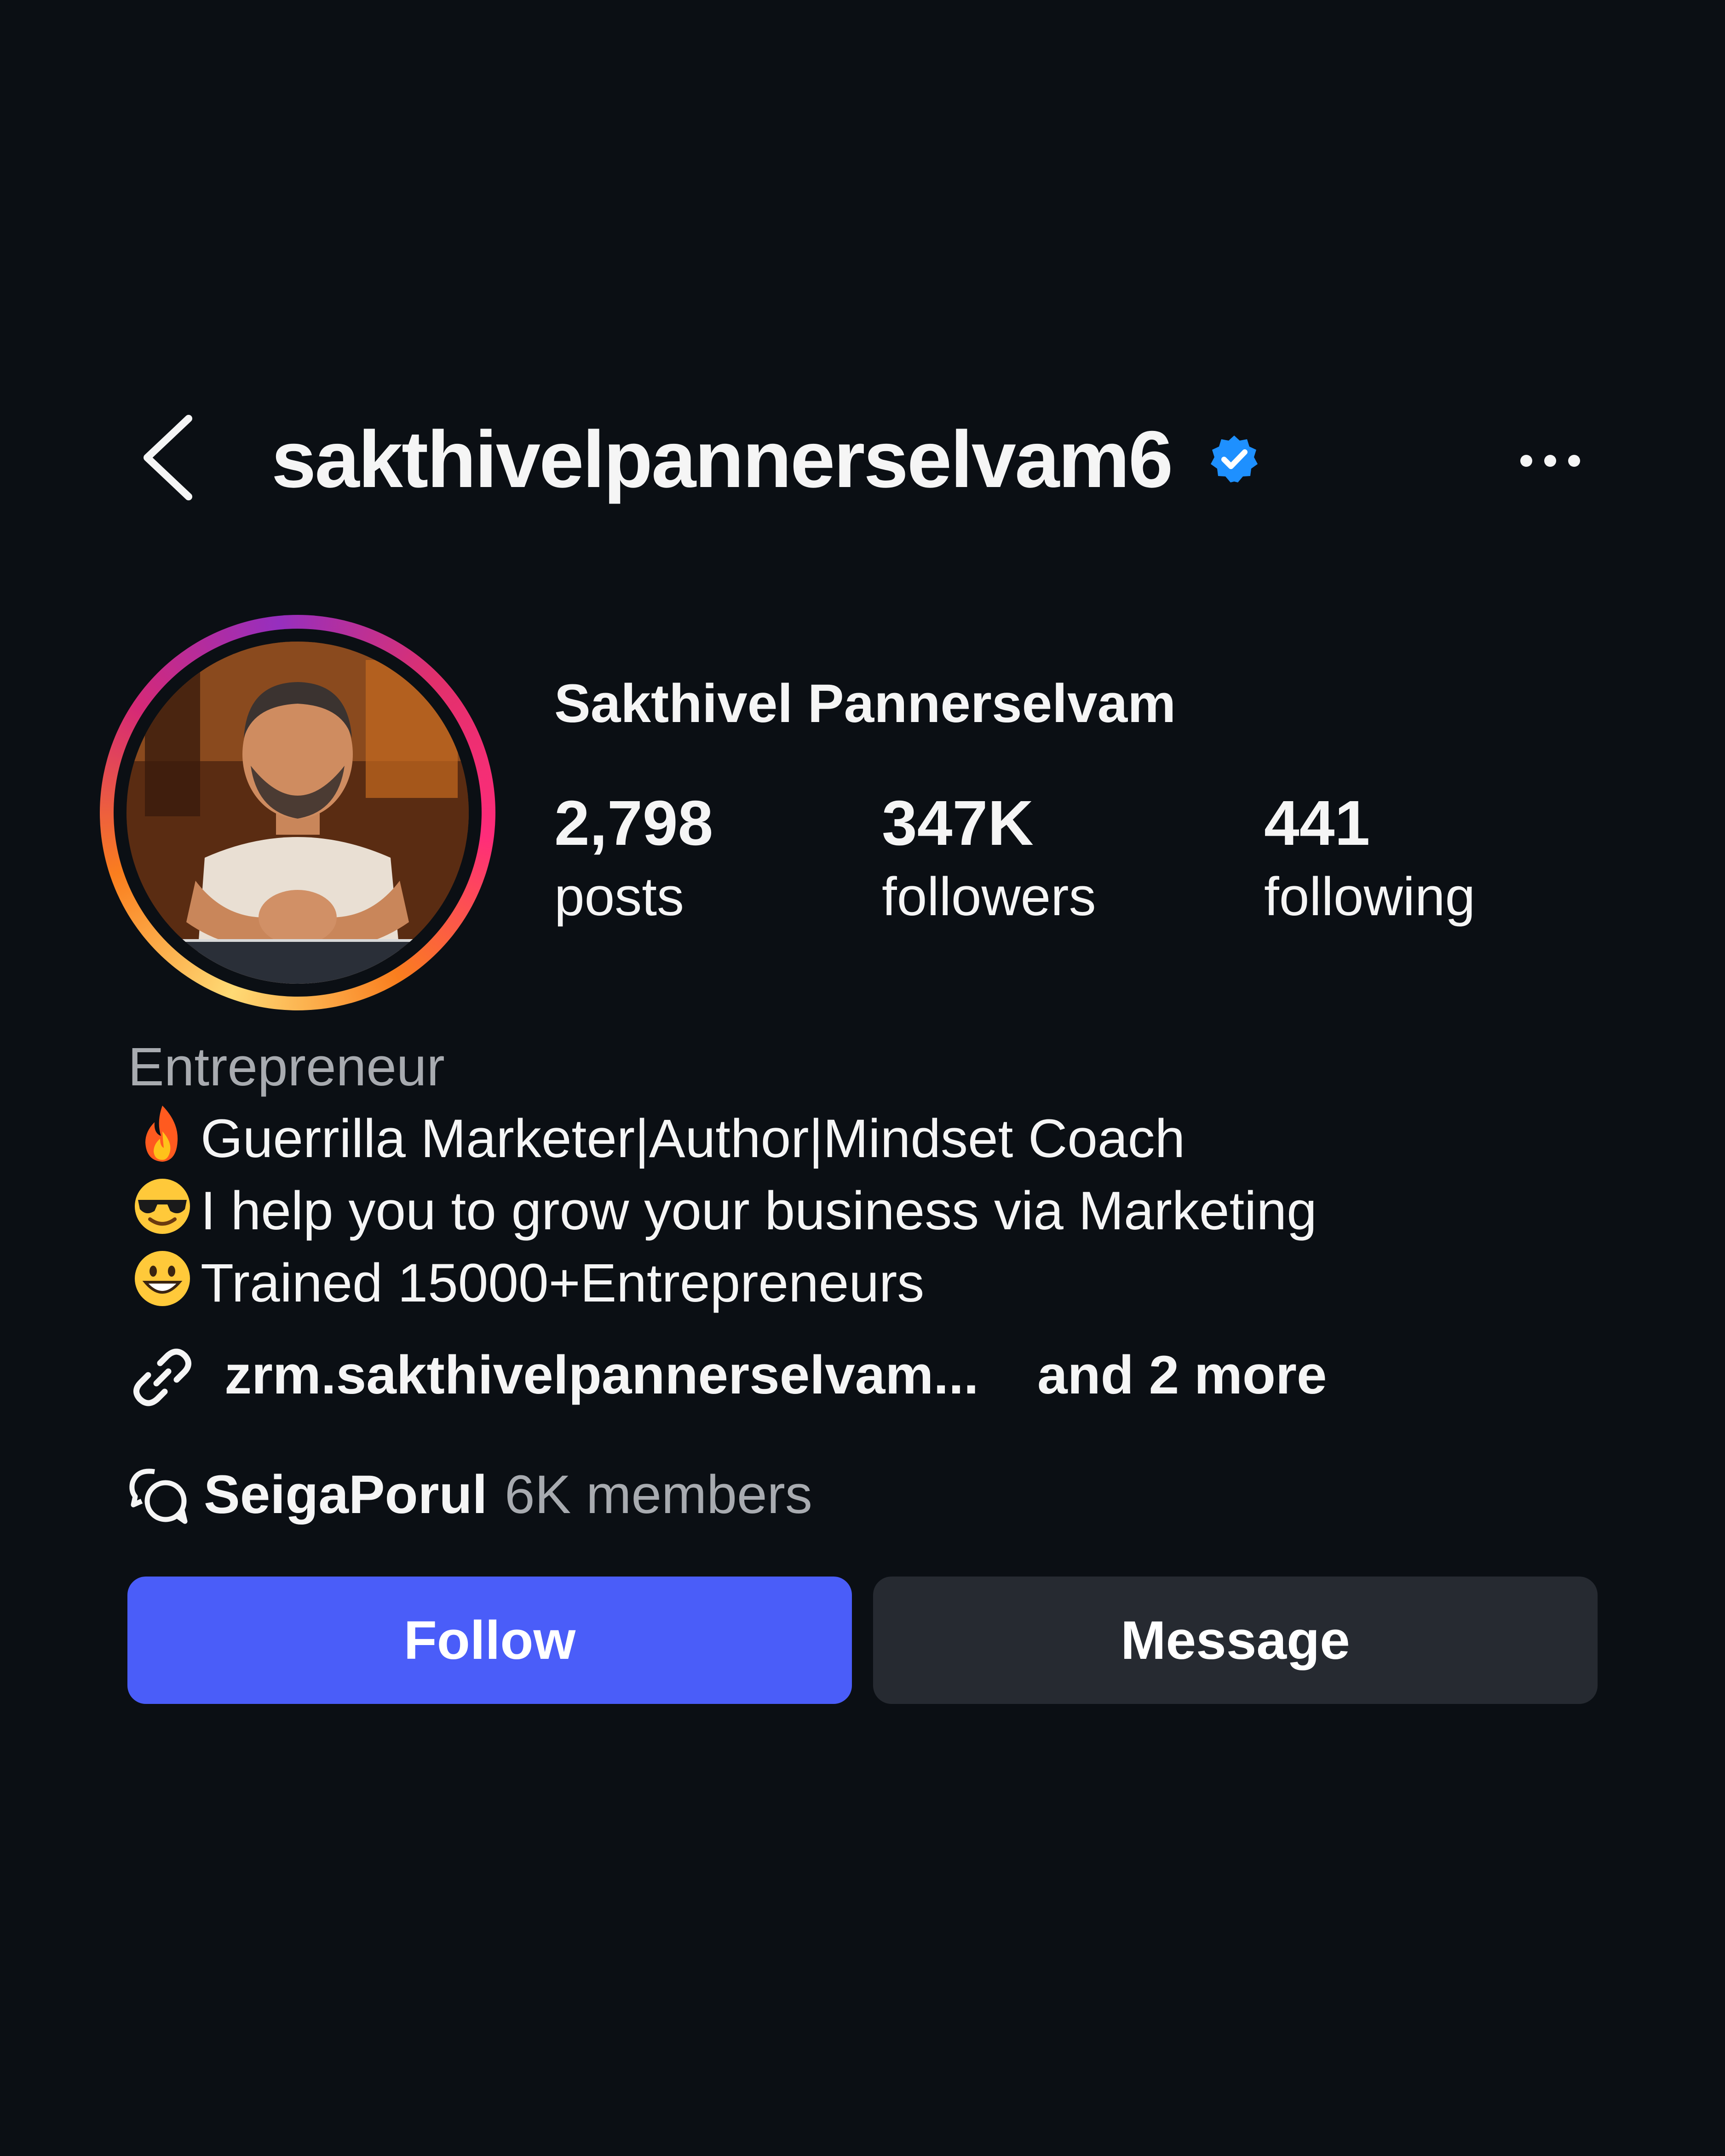 The image size is (1725, 2156). Describe the element at coordinates (658, 1495) in the screenshot. I see `community-members: 6K members` at that location.